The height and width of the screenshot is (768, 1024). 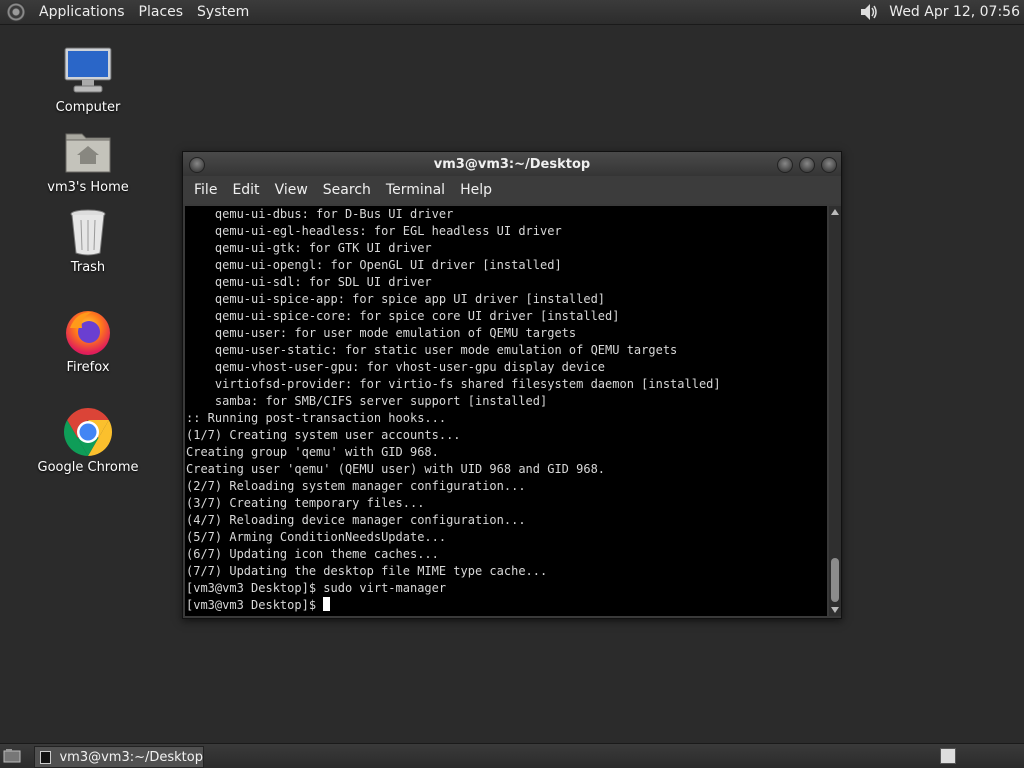 What do you see at coordinates (16, 12) in the screenshot?
I see `gnome-foot-icon` at bounding box center [16, 12].